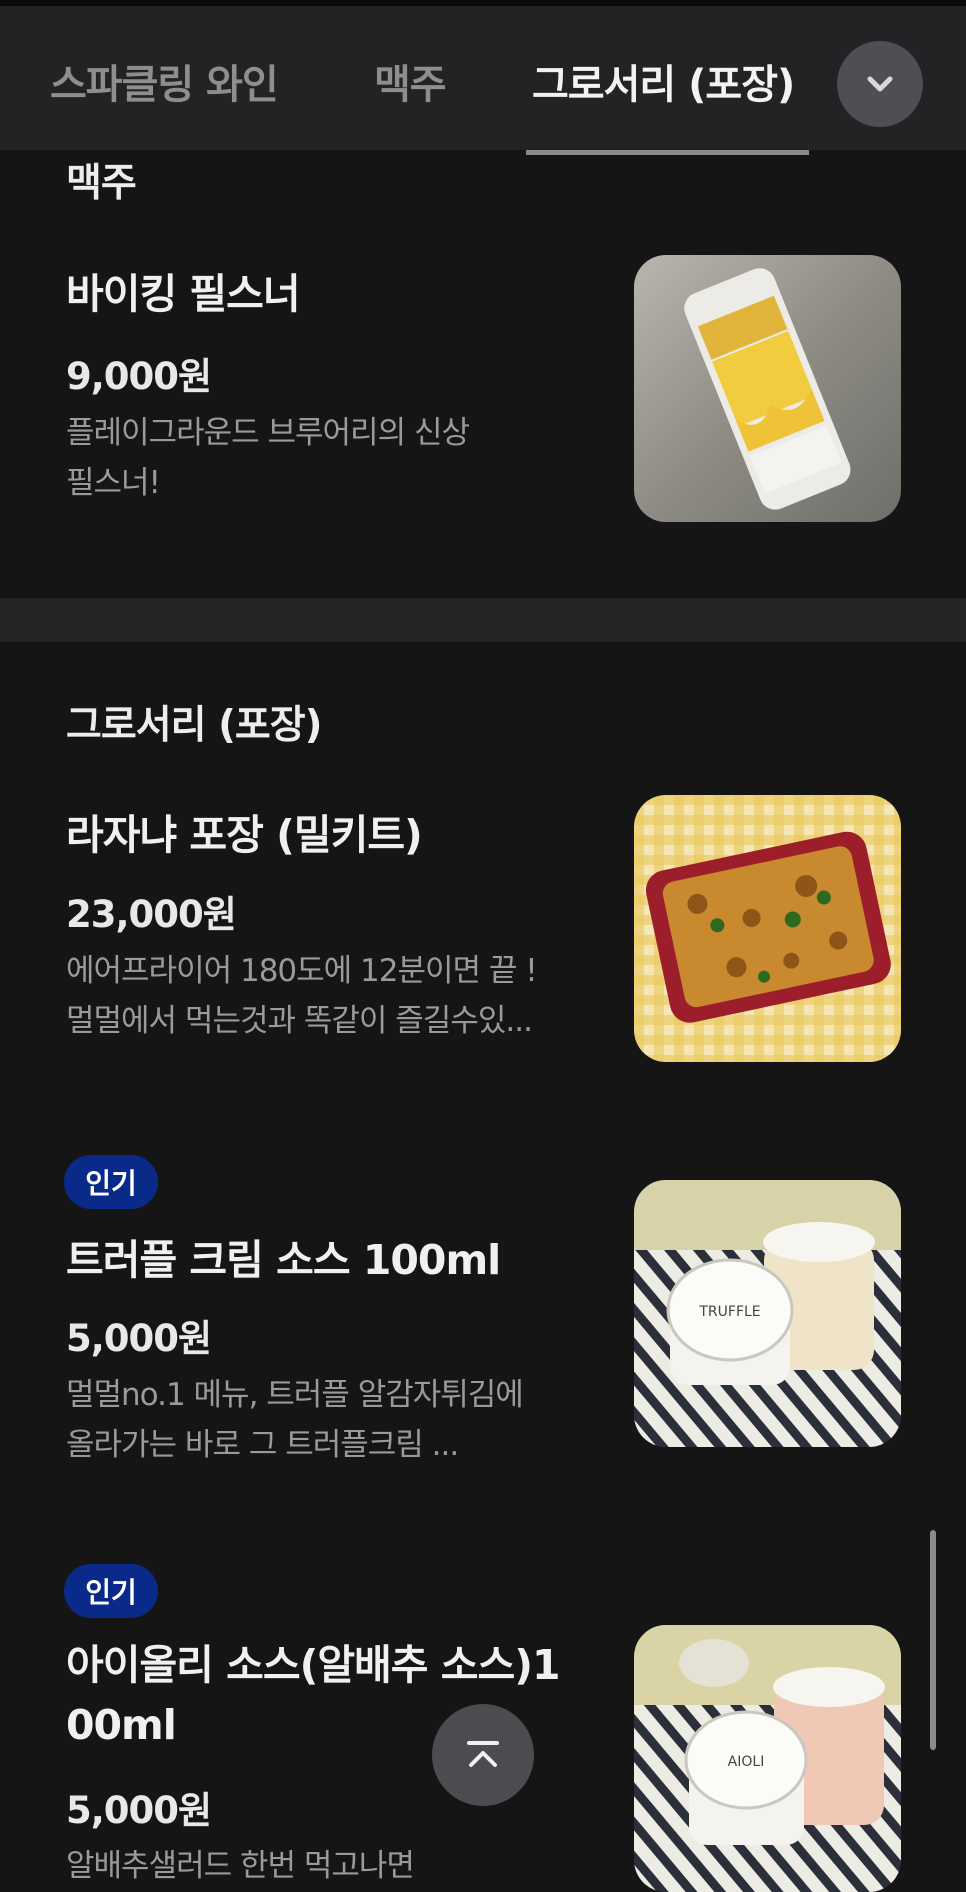  I want to click on chevron-down-icon, so click(880, 84).